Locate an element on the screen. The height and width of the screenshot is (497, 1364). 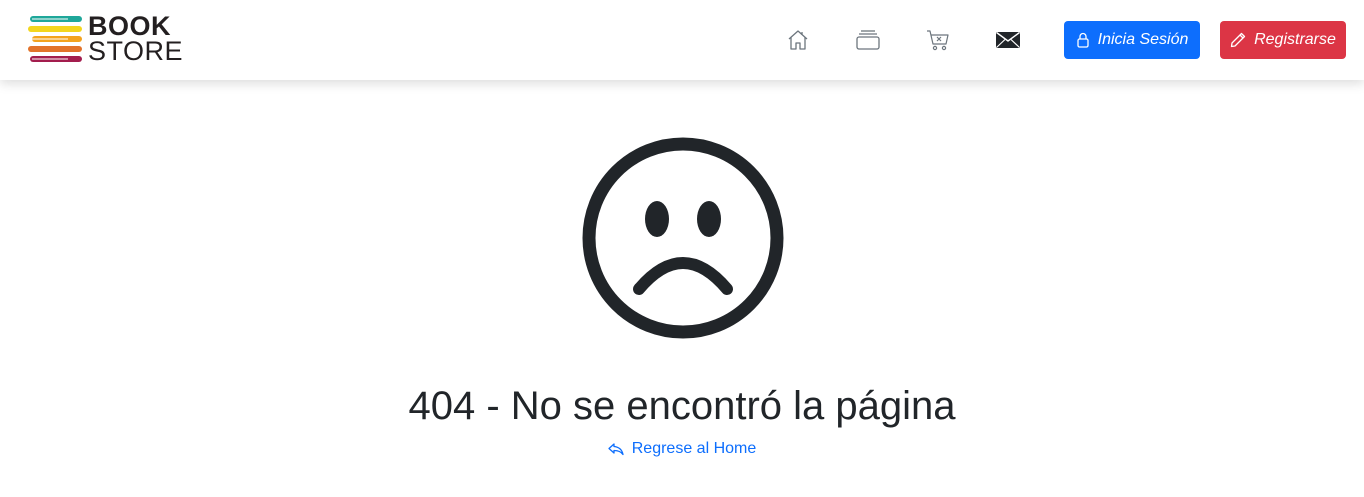
lock-icon is located at coordinates (1082, 40).